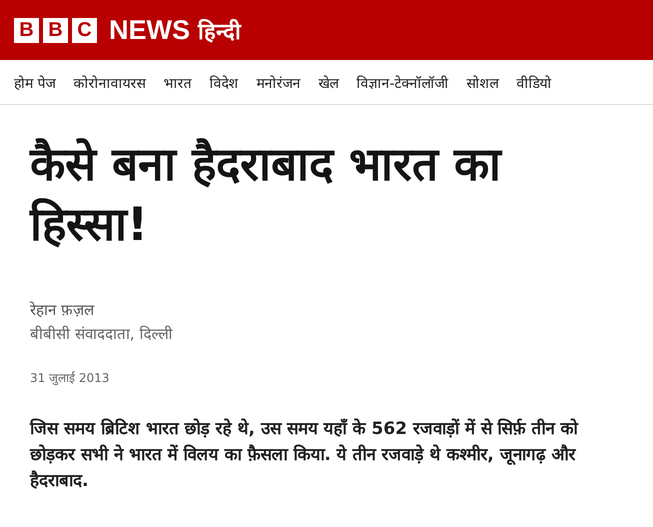 This screenshot has width=653, height=527. What do you see at coordinates (534, 82) in the screenshot?
I see `nav-link: वीडियो` at bounding box center [534, 82].